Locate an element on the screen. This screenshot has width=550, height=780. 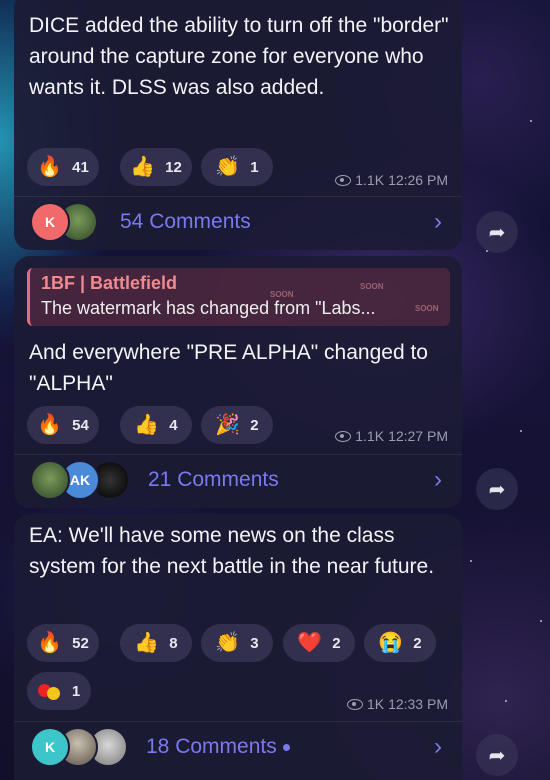
comments-label: 21 Comments is located at coordinates (213, 479).